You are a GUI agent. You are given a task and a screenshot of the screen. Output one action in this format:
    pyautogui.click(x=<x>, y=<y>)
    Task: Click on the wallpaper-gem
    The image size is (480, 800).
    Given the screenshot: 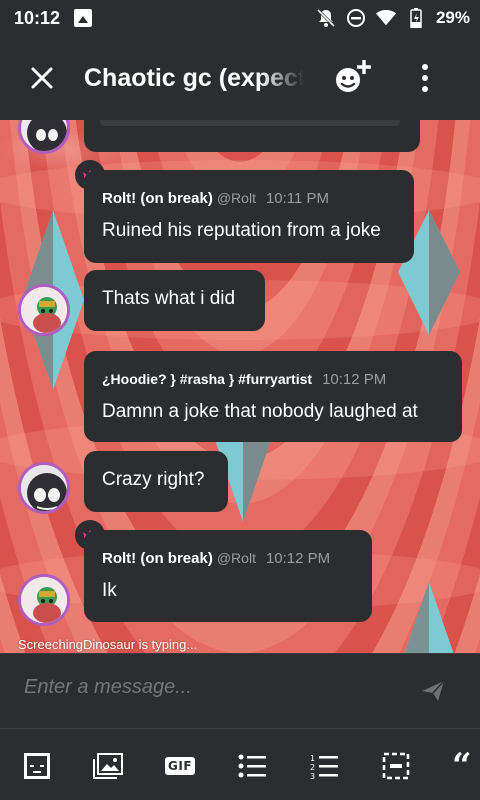 What is the action you would take?
    pyautogui.click(x=429, y=617)
    